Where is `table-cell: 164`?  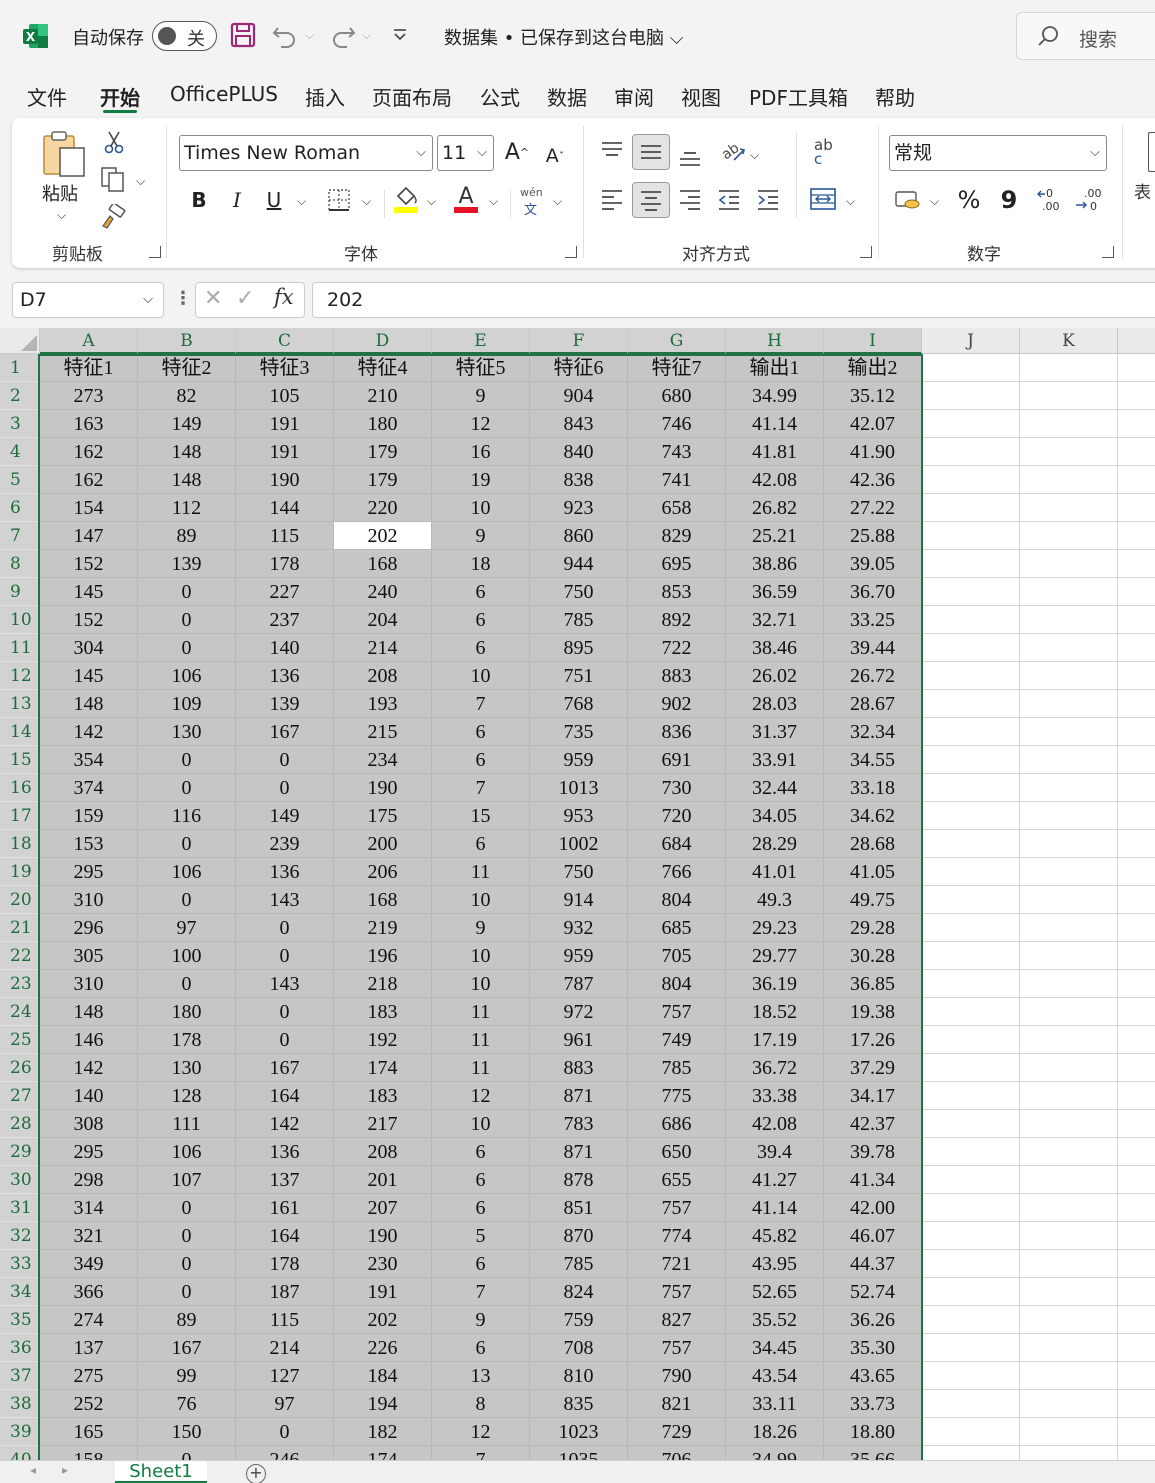
table-cell: 164 is located at coordinates (285, 1096).